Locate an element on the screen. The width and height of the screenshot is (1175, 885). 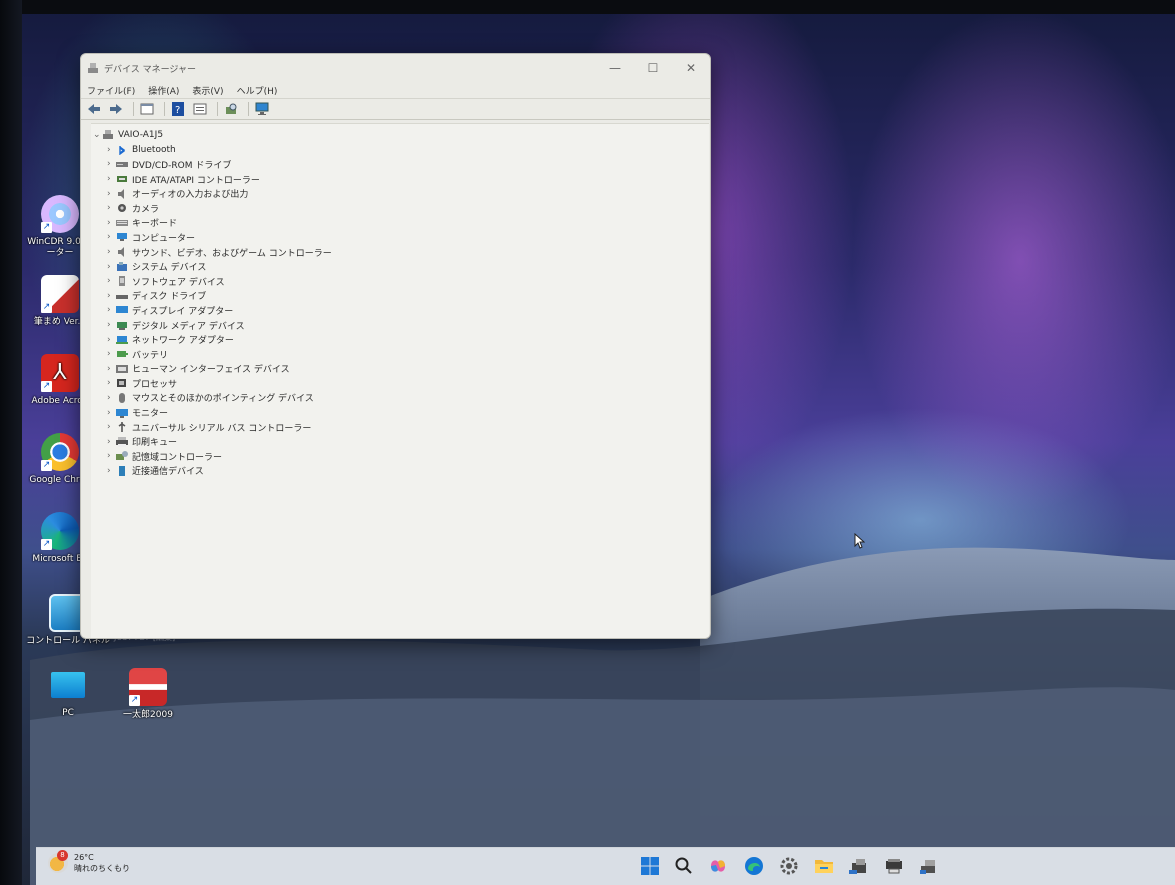
tree-item: › ユニバーサル シリアル バス コントローラー is located at coordinates (212, 427).